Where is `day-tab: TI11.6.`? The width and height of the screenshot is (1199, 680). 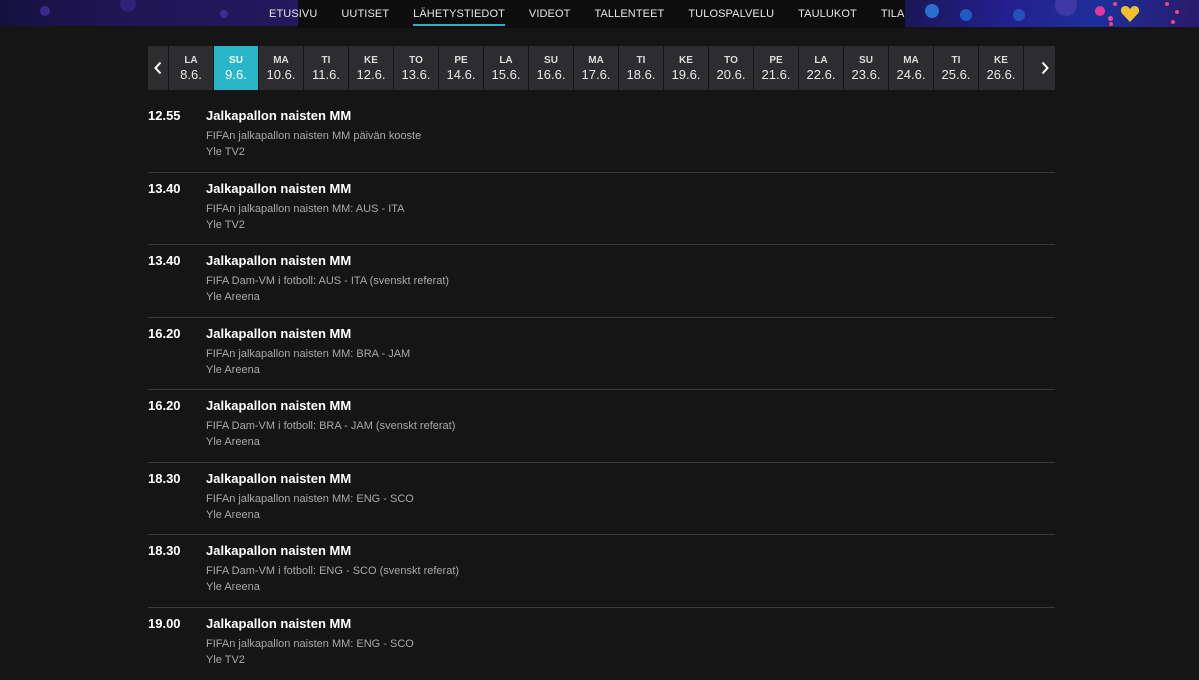 day-tab: TI11.6. is located at coordinates (326, 68).